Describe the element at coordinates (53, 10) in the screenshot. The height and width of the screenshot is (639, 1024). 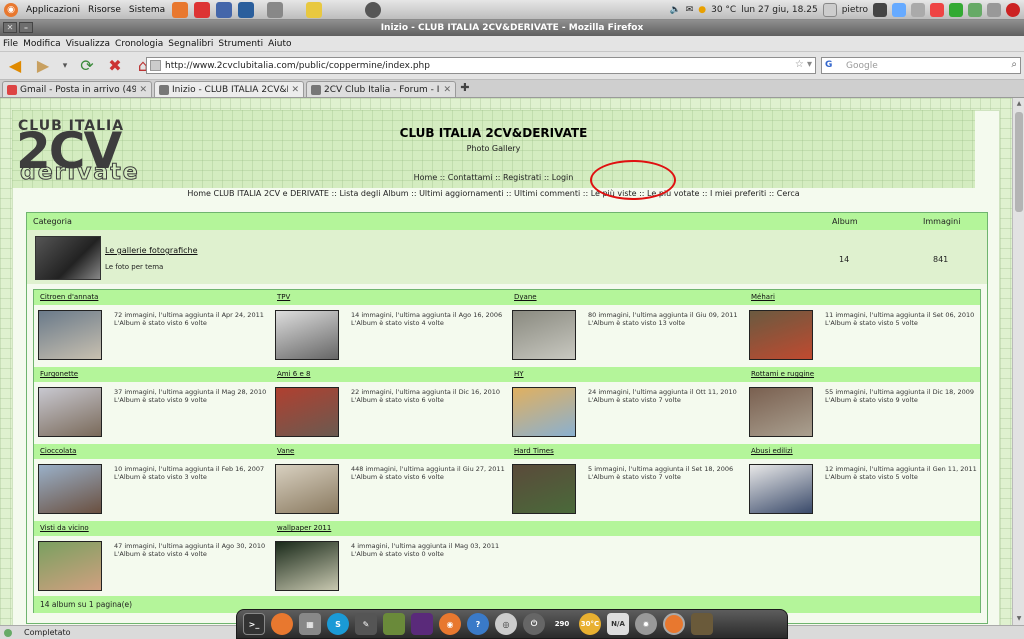
I see `menu-applications: Applicazioni` at that location.